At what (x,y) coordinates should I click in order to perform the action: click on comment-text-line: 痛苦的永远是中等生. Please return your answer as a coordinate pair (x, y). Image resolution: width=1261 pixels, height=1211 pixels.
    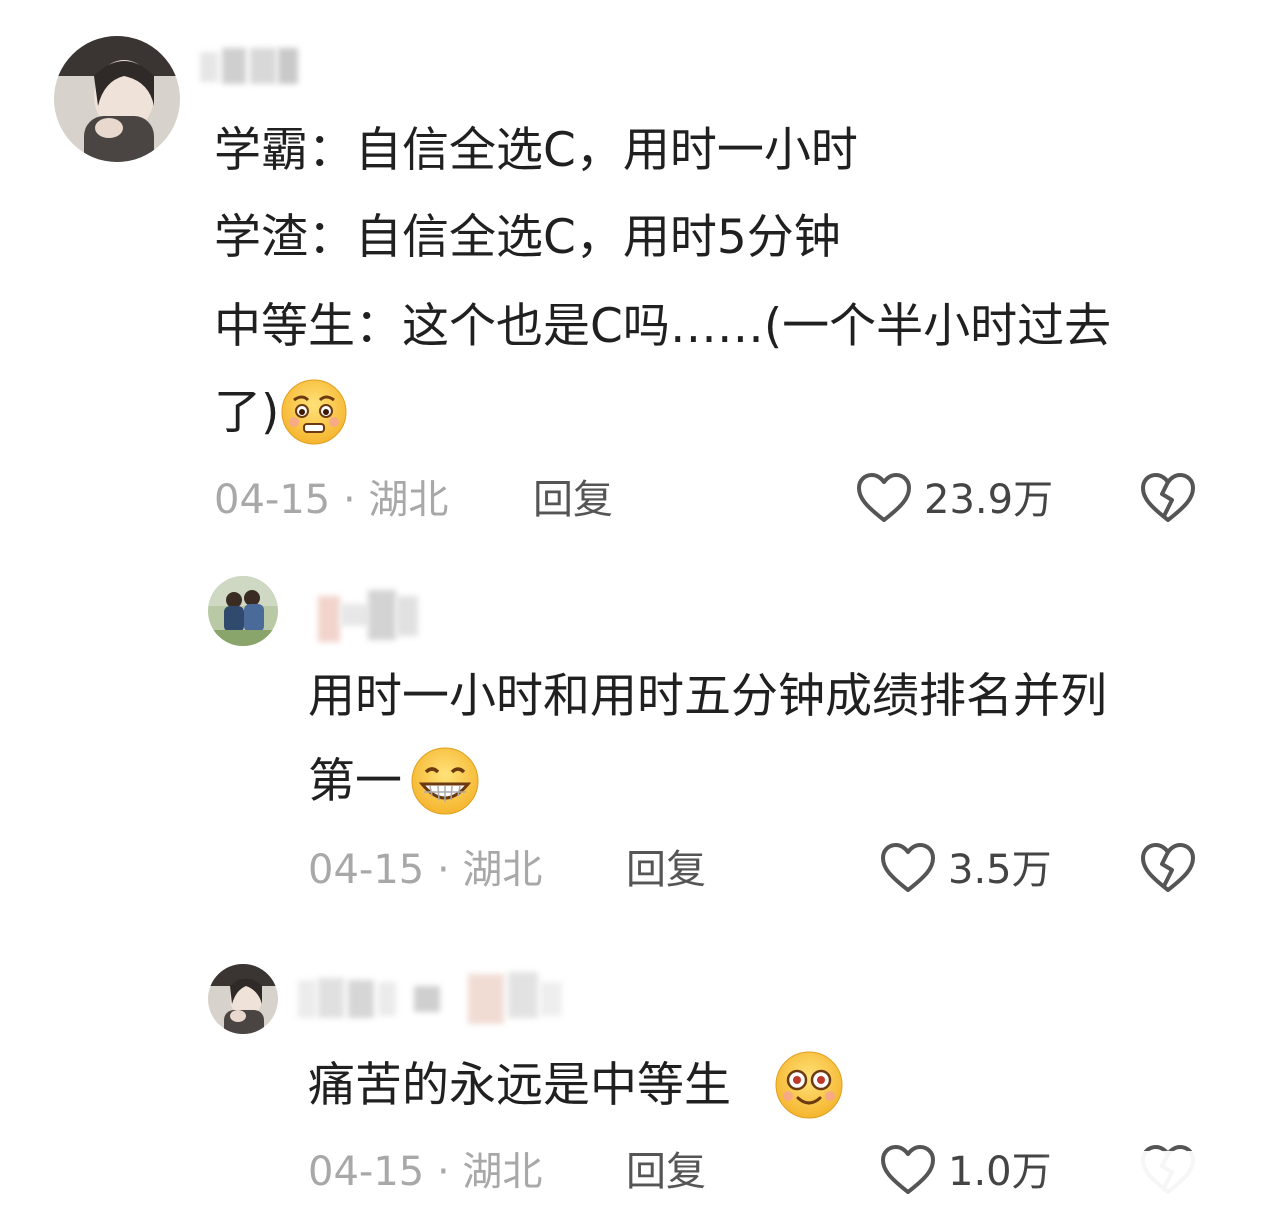
    Looking at the image, I should click on (519, 1085).